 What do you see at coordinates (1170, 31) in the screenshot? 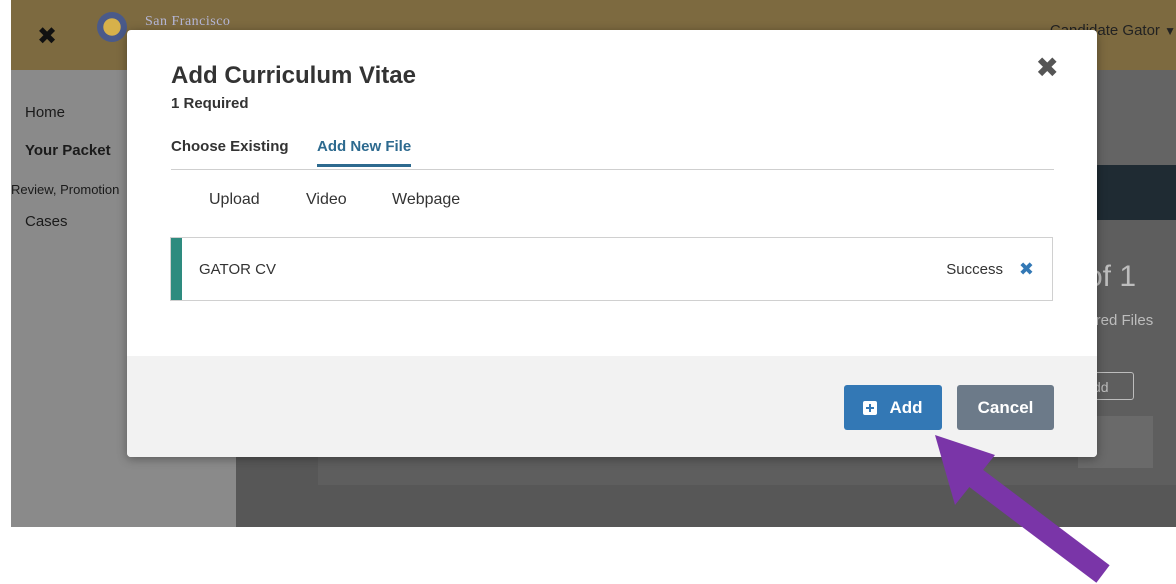
I see `chevron-down-icon: ▼` at bounding box center [1170, 31].